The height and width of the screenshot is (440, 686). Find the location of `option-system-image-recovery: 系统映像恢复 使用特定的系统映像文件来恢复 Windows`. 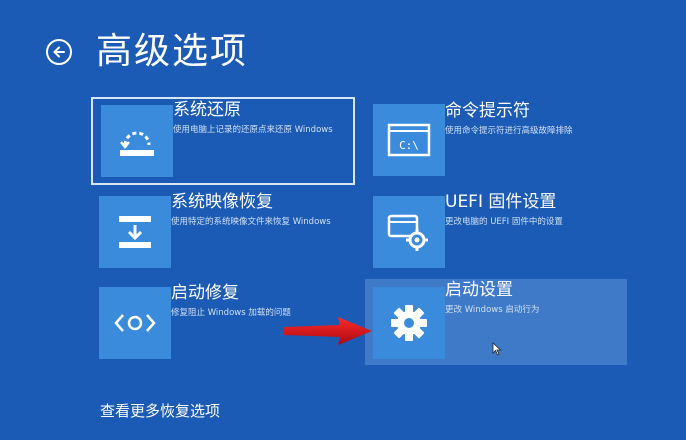

option-system-image-recovery: 系统映像恢复 使用特定的系统映像文件来恢复 Windows is located at coordinates (223, 233).